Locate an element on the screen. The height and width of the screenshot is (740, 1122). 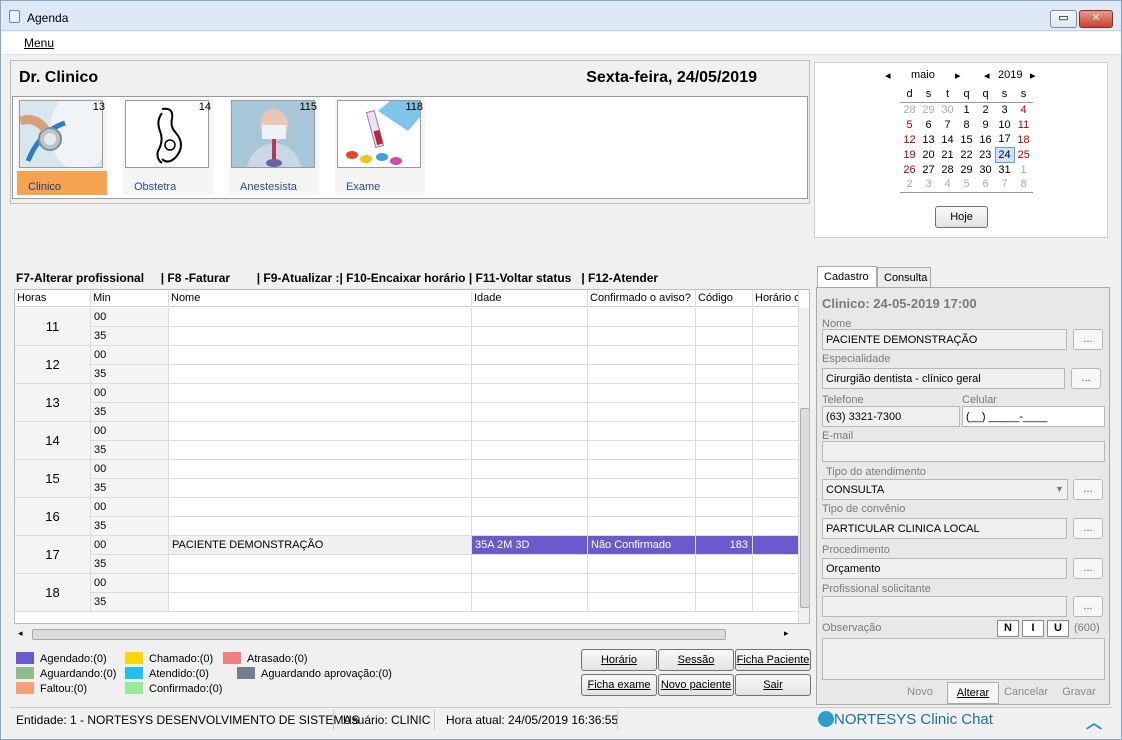
calendar-day-selected: 24 is located at coordinates (1004, 154).